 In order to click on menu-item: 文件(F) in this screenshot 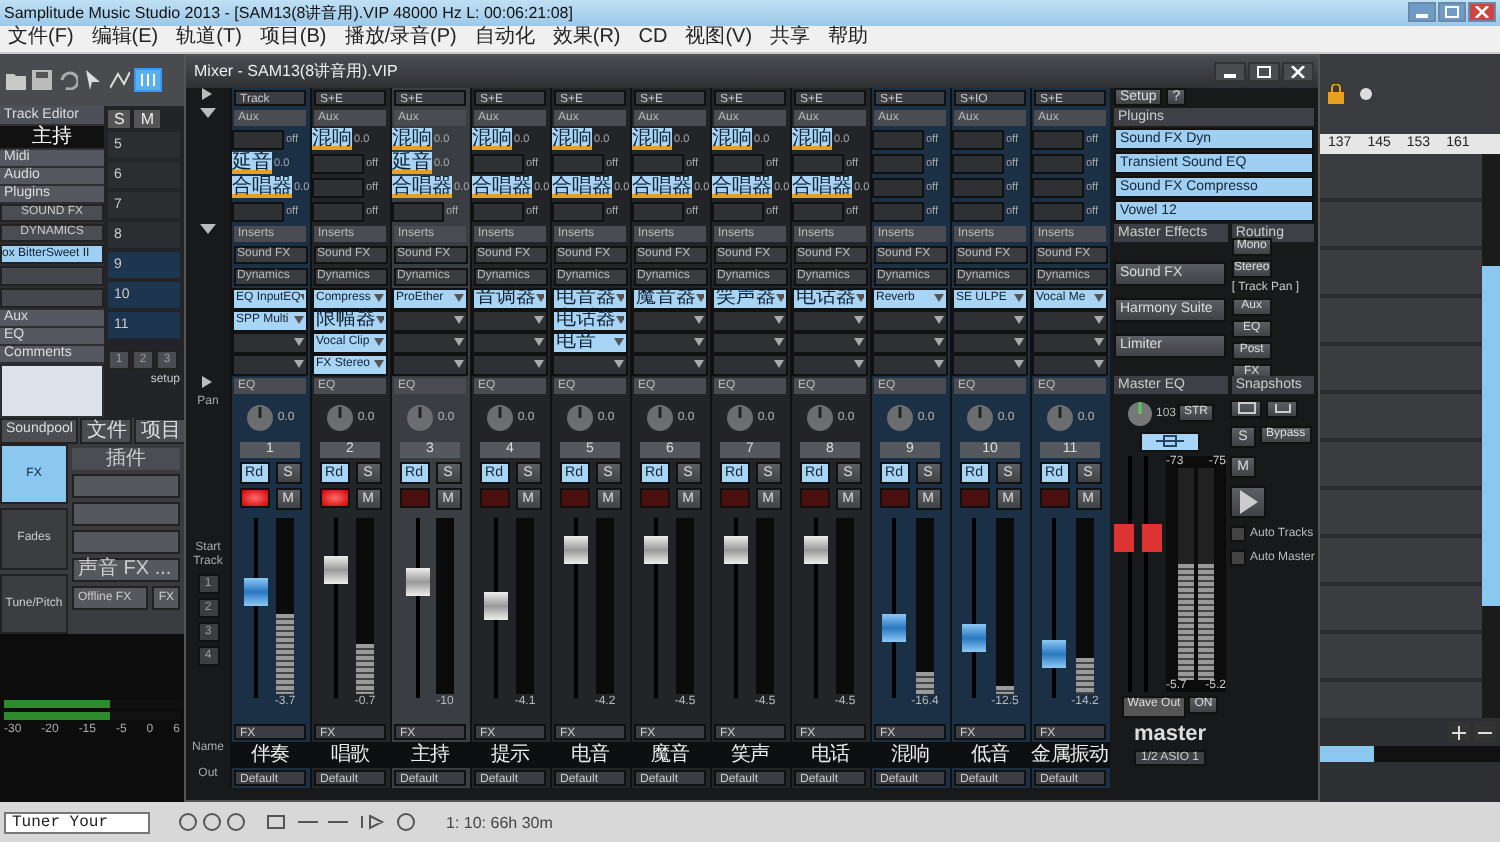, I will do `click(41, 38)`.